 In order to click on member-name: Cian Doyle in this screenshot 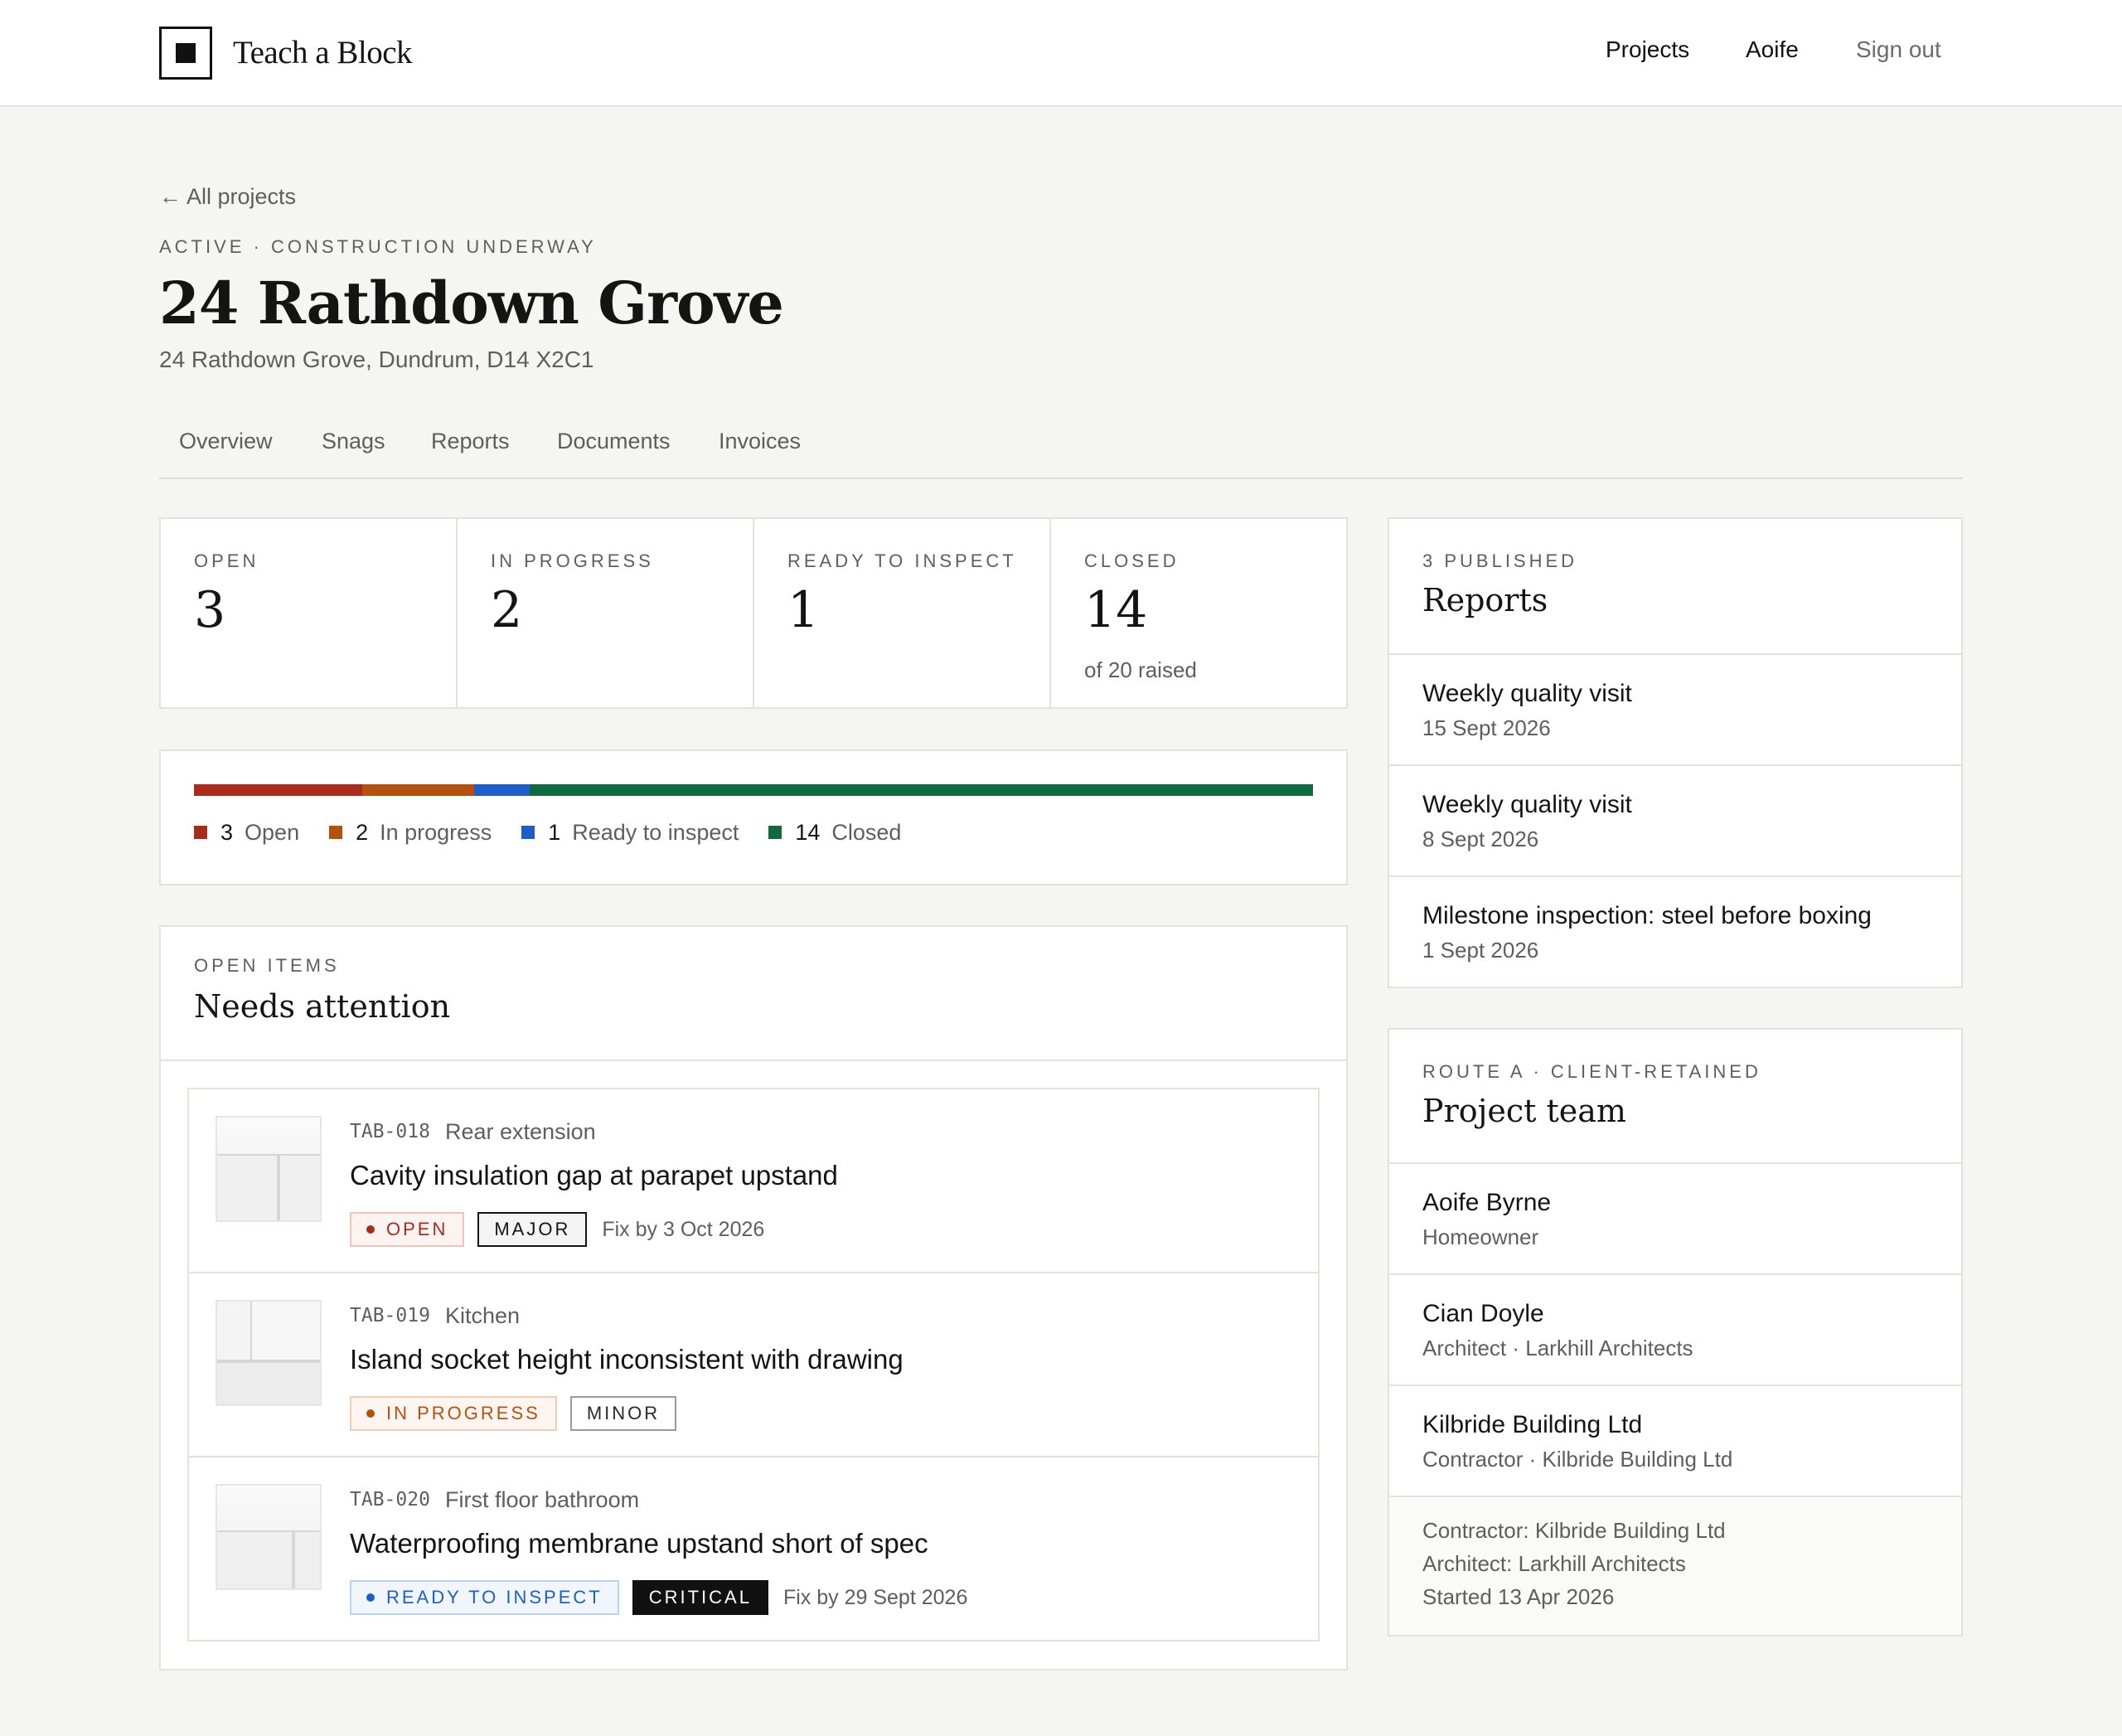, I will do `click(1483, 1313)`.